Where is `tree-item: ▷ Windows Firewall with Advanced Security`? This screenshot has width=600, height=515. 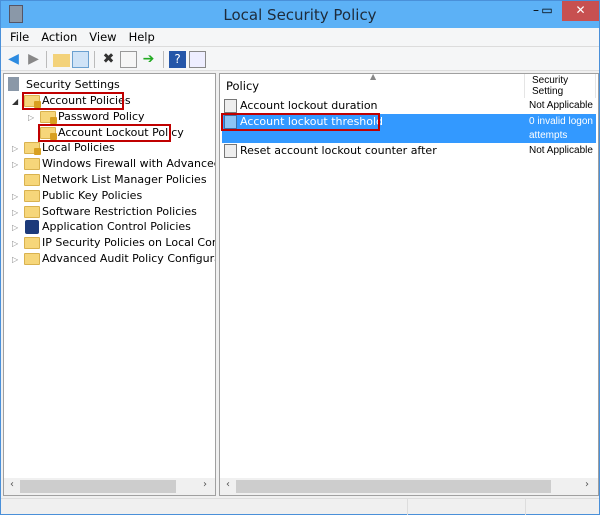
tree-item: ▷ Windows Firewall with Advanced Security is located at coordinates (109, 164).